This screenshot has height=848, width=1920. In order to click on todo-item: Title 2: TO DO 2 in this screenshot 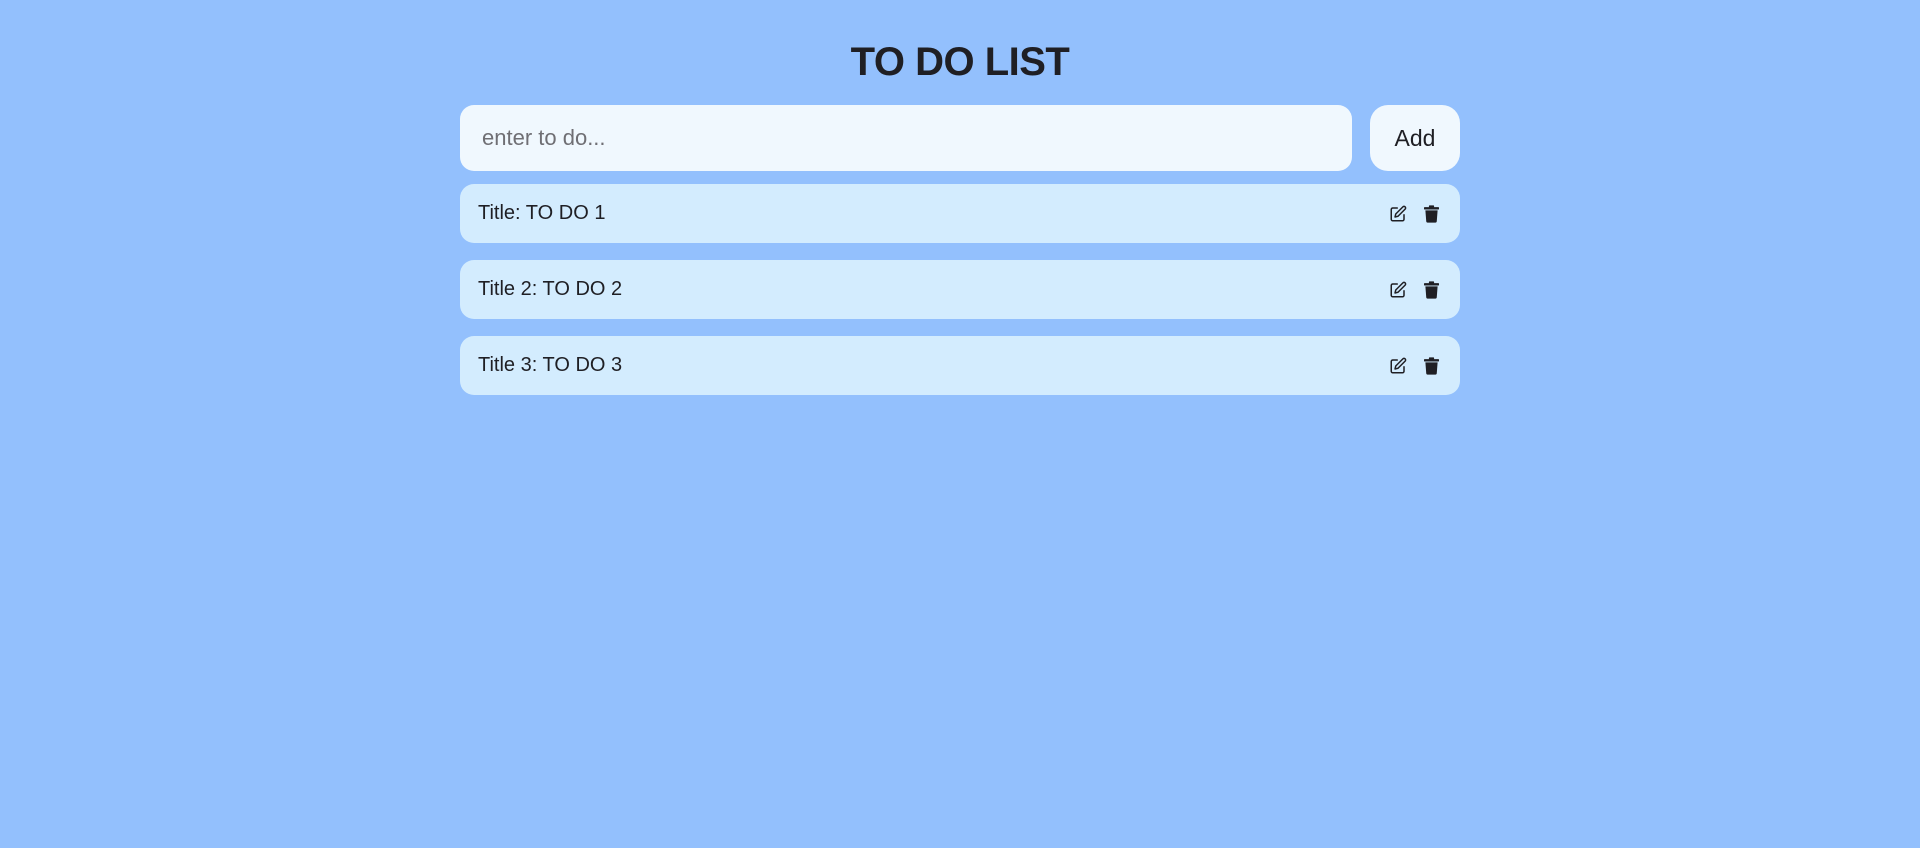, I will do `click(960, 289)`.